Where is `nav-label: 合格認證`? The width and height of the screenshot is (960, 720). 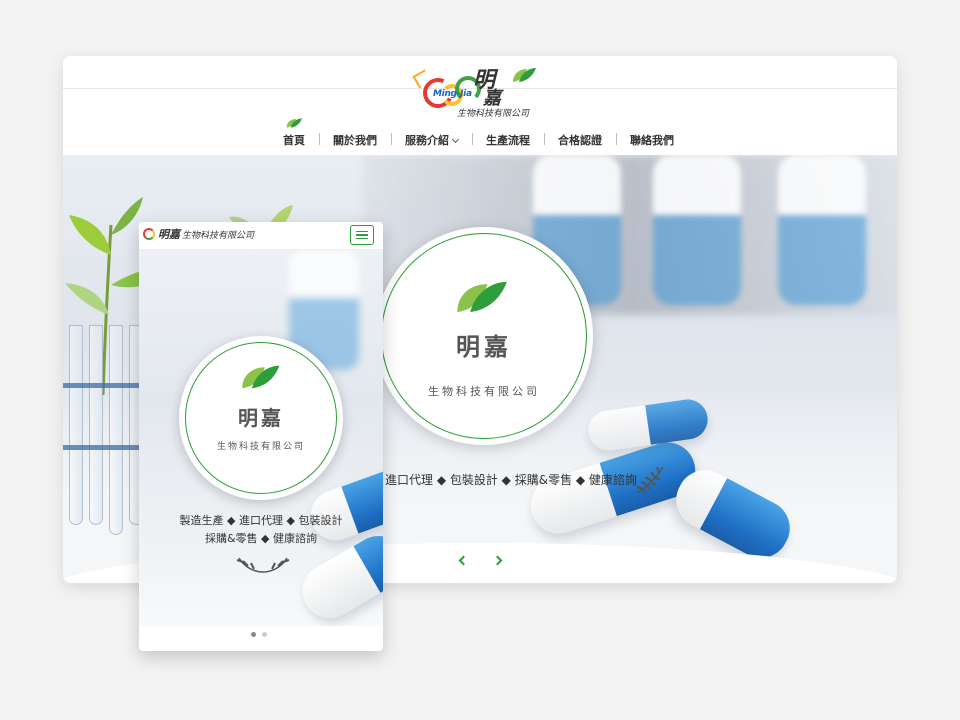 nav-label: 合格認證 is located at coordinates (580, 140).